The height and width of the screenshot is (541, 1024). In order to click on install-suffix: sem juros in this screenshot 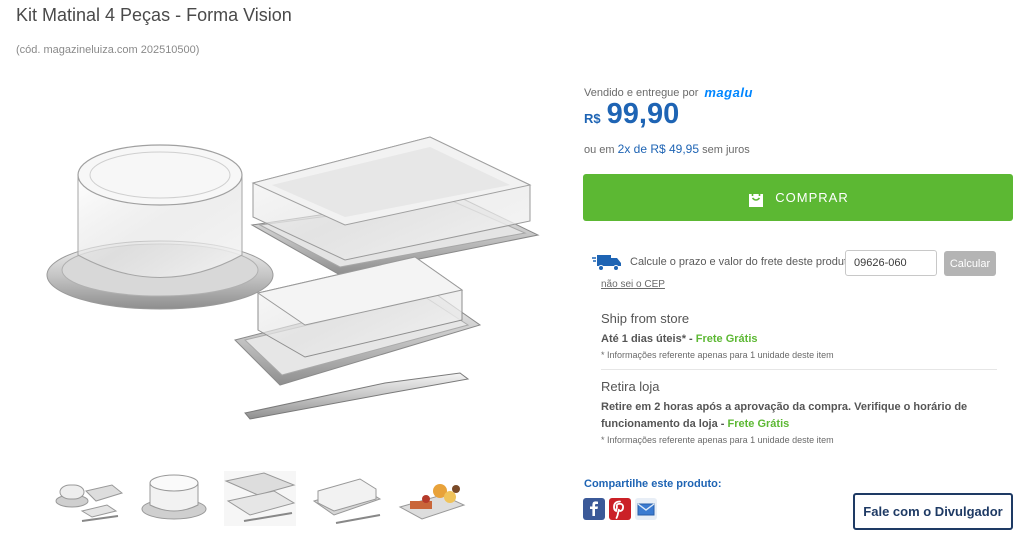, I will do `click(726, 150)`.